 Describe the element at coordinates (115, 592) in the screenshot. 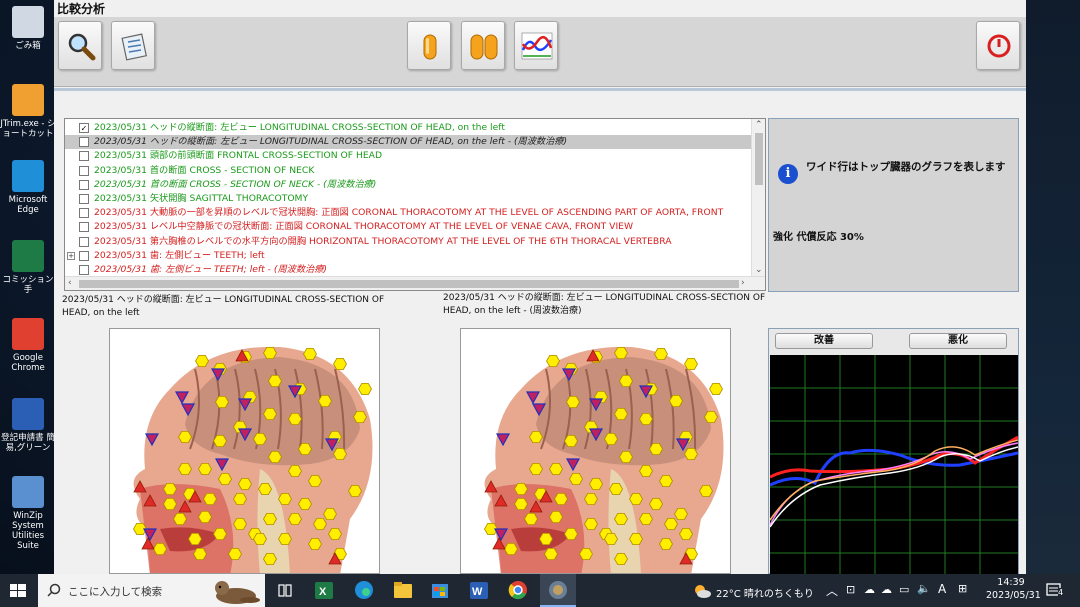

I see `search-placeholder: ここに入力して検索` at that location.